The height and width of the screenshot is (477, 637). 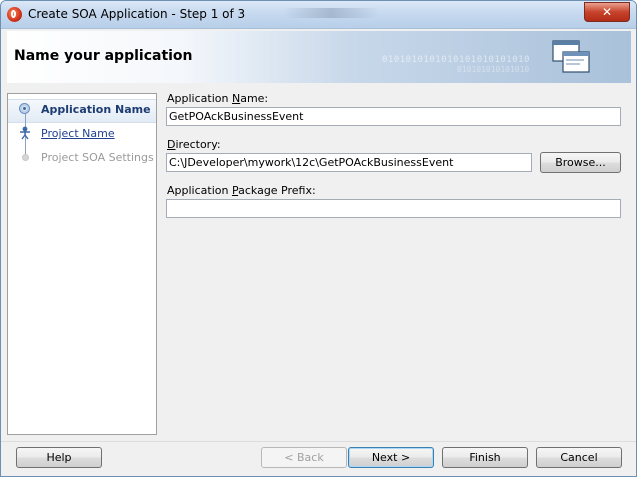 What do you see at coordinates (97, 157) in the screenshot?
I see `step-project-soa-settings: Project SOA Settings` at bounding box center [97, 157].